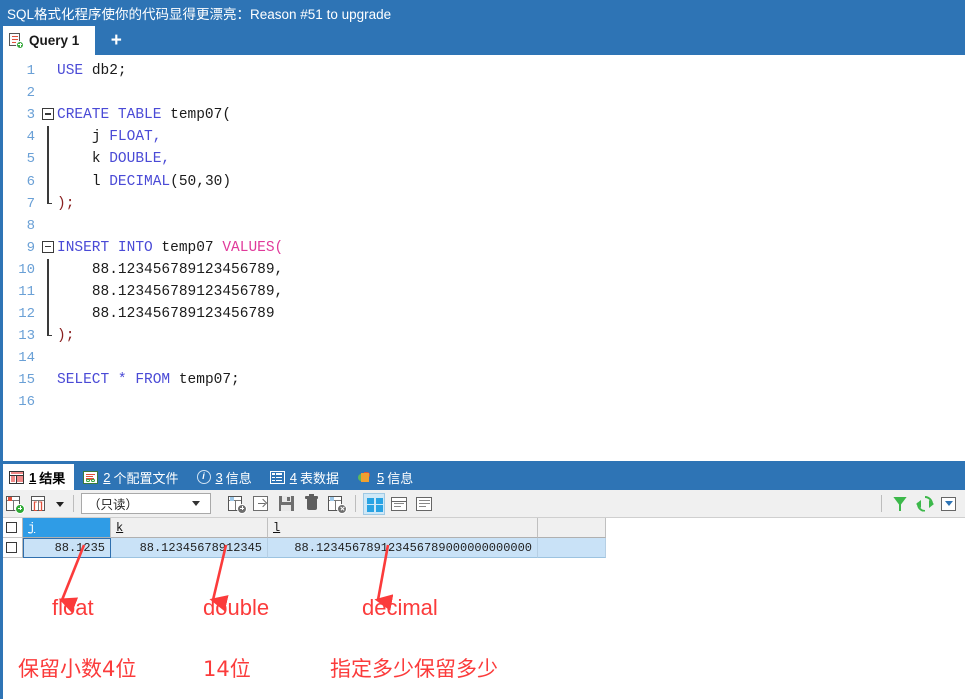  What do you see at coordinates (107, 477) in the screenshot?
I see `result-tab-2-num: 2` at bounding box center [107, 477].